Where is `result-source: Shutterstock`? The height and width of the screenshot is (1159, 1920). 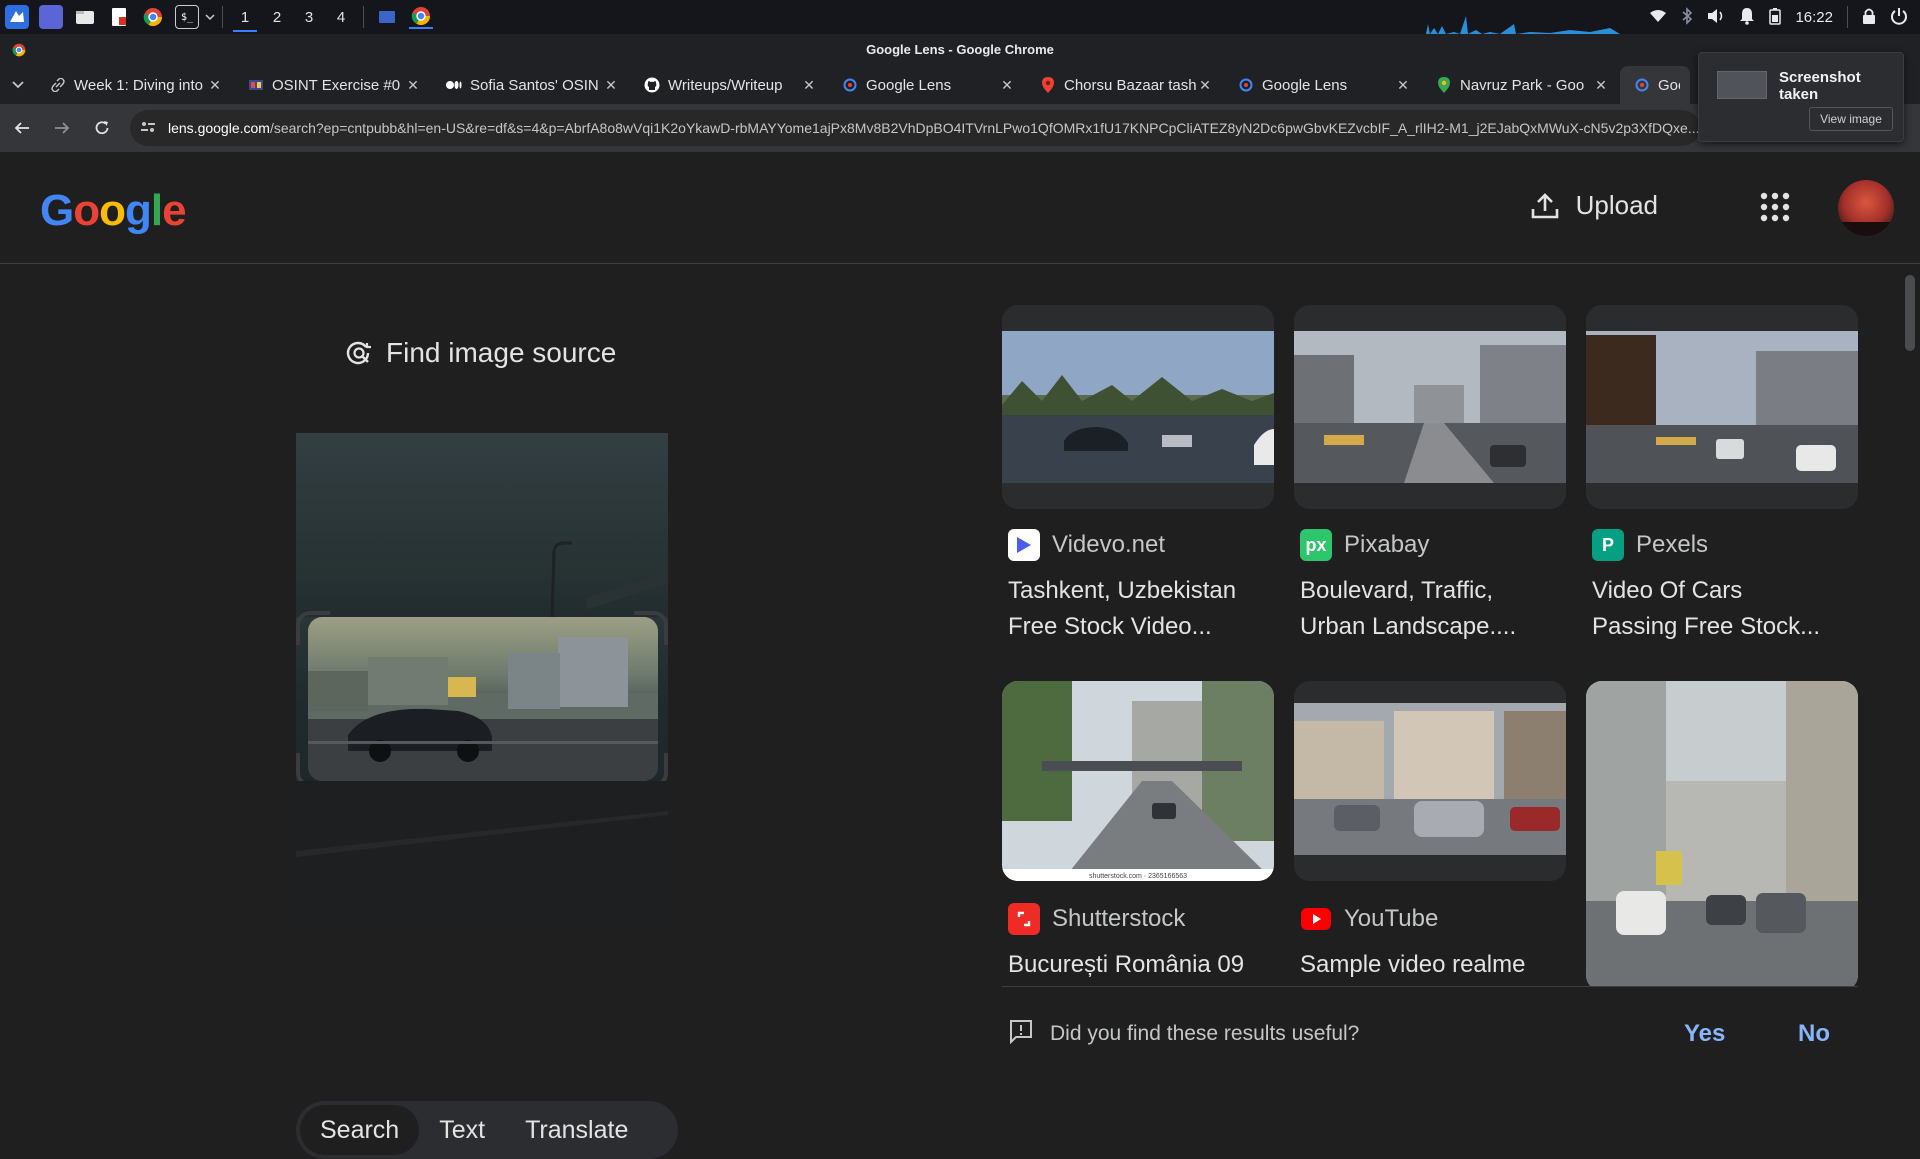
result-source: Shutterstock is located at coordinates (1141, 919).